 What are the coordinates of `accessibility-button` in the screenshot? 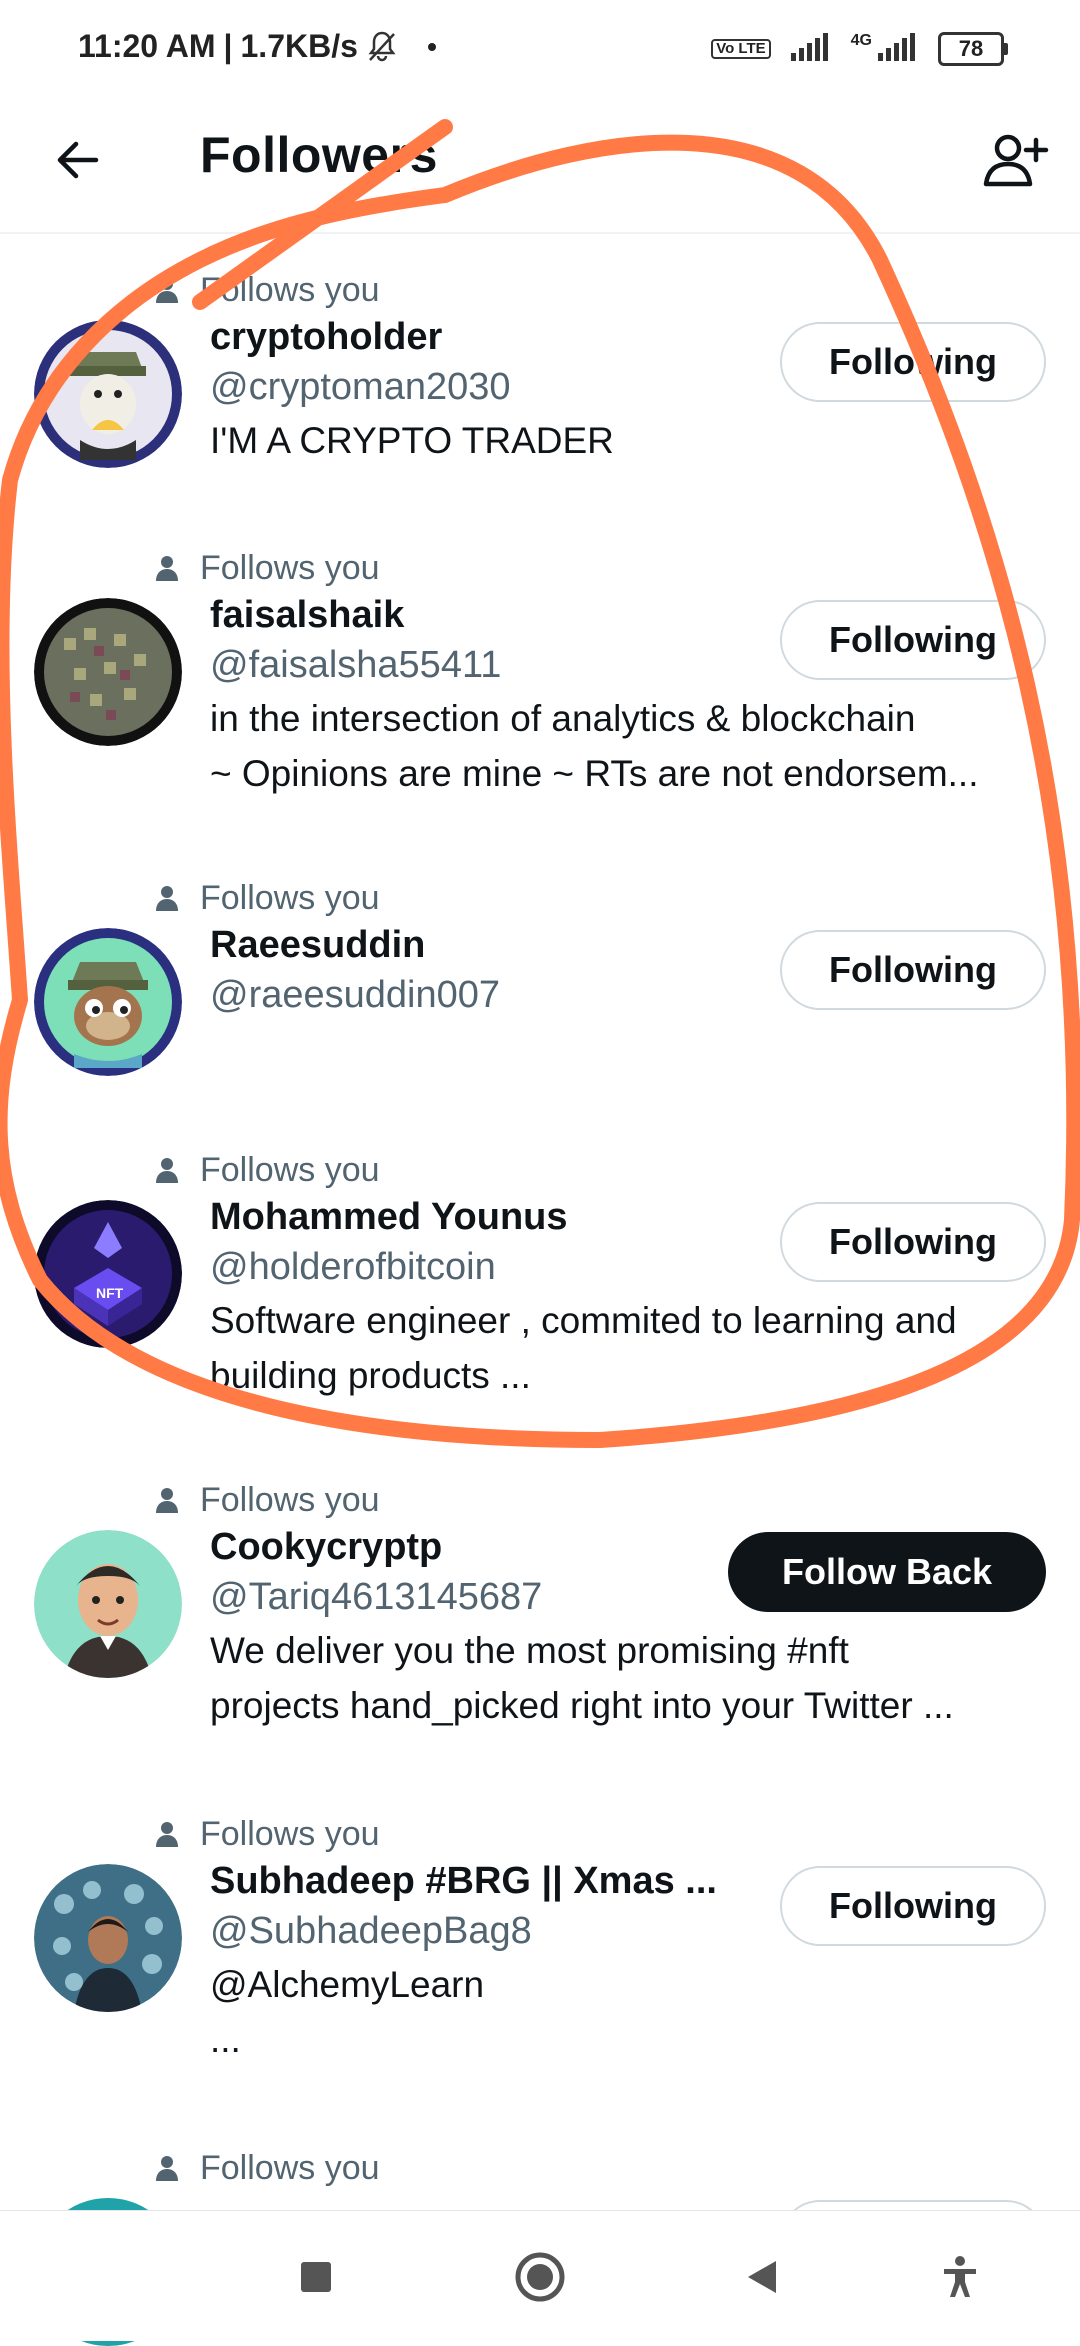 It's located at (960, 2277).